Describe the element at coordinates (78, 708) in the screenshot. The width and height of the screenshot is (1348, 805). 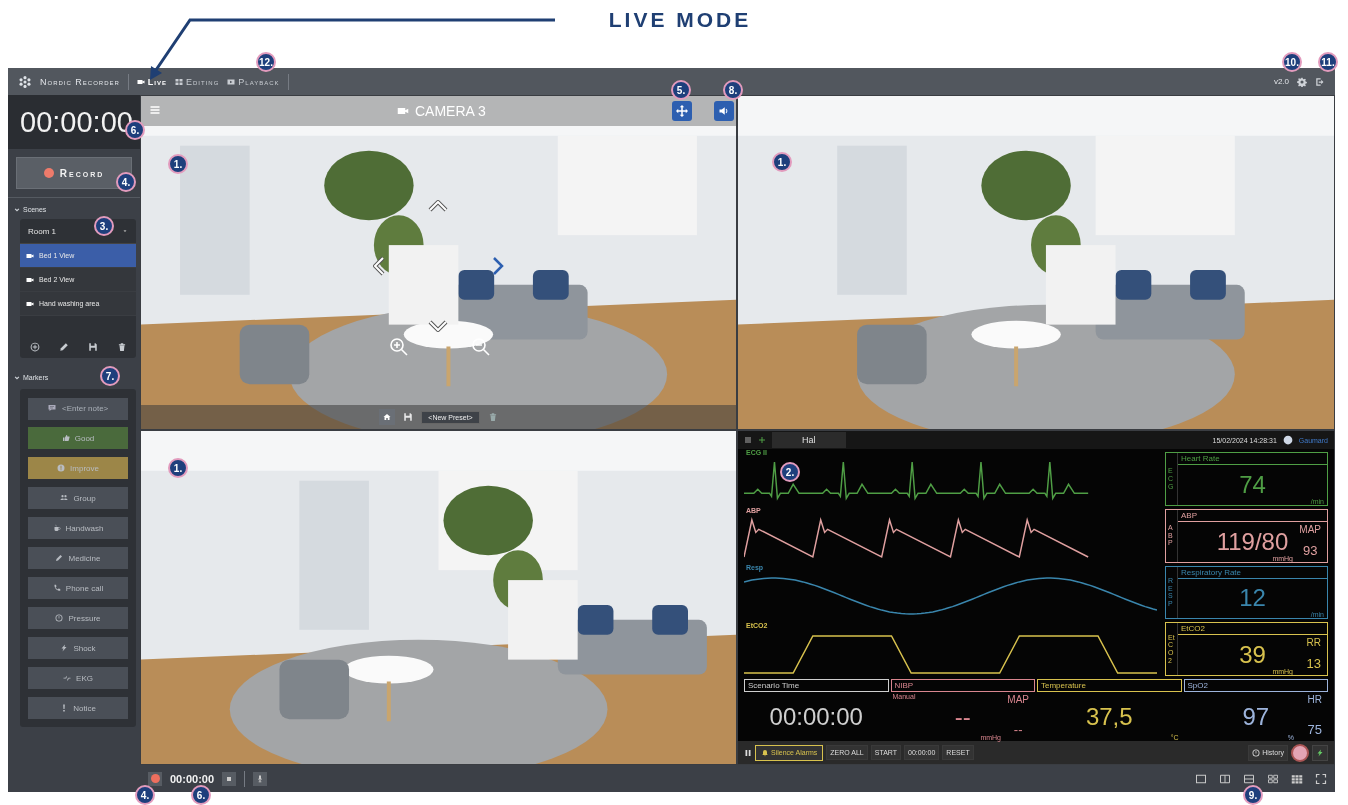
I see `marker-button: Notice` at that location.